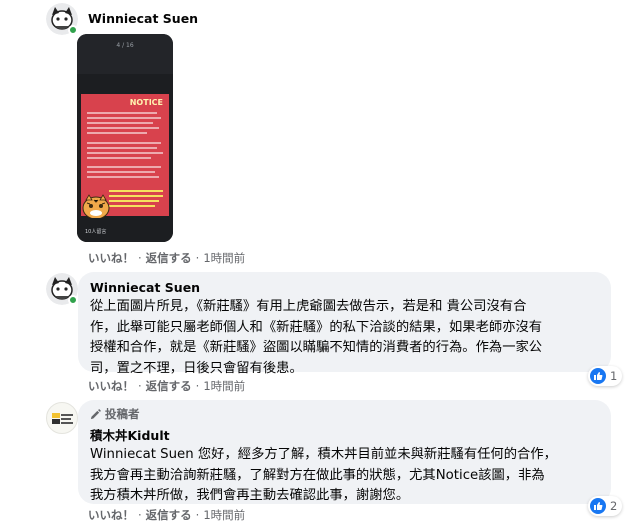 This screenshot has width=641, height=529. Describe the element at coordinates (62, 418) in the screenshot. I see `avatar-kidult` at that location.